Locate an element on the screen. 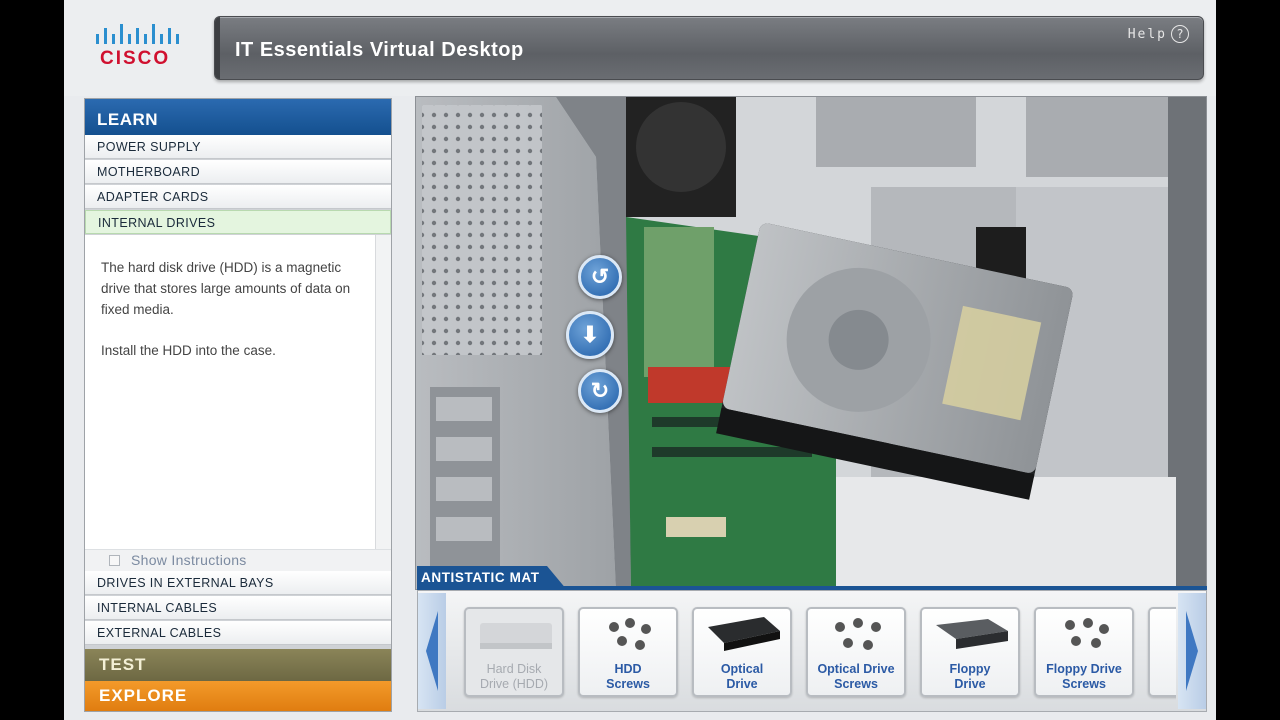 This screenshot has height=720, width=1280. rotate-left-icon: ↺ is located at coordinates (600, 276).